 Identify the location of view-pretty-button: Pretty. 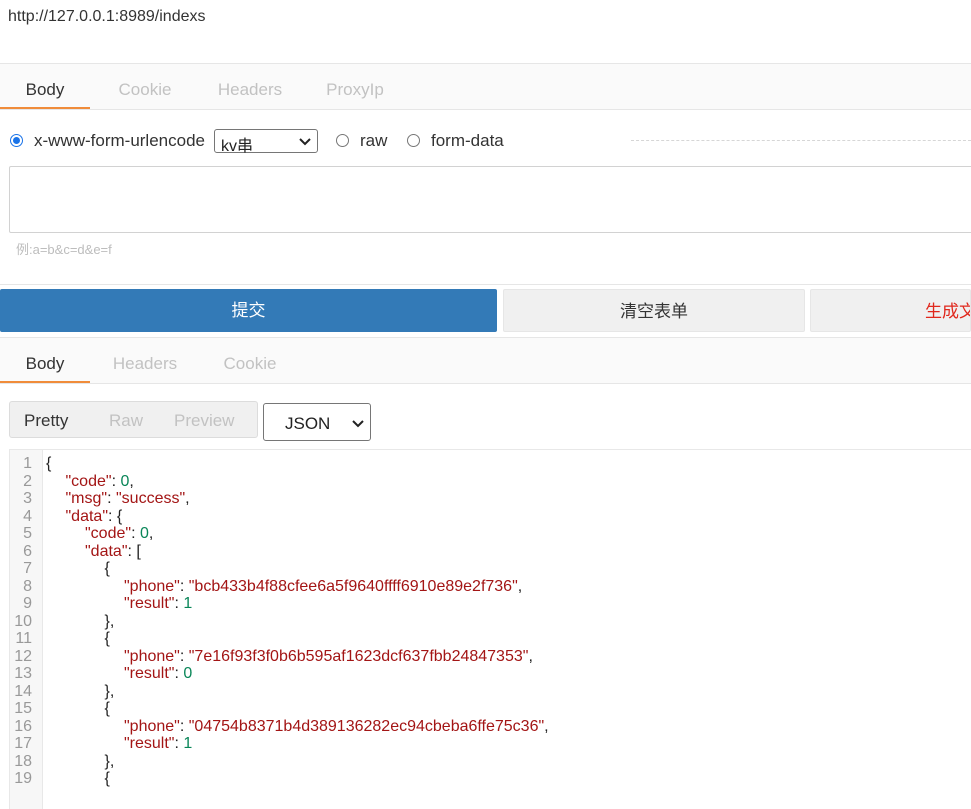
(46, 420).